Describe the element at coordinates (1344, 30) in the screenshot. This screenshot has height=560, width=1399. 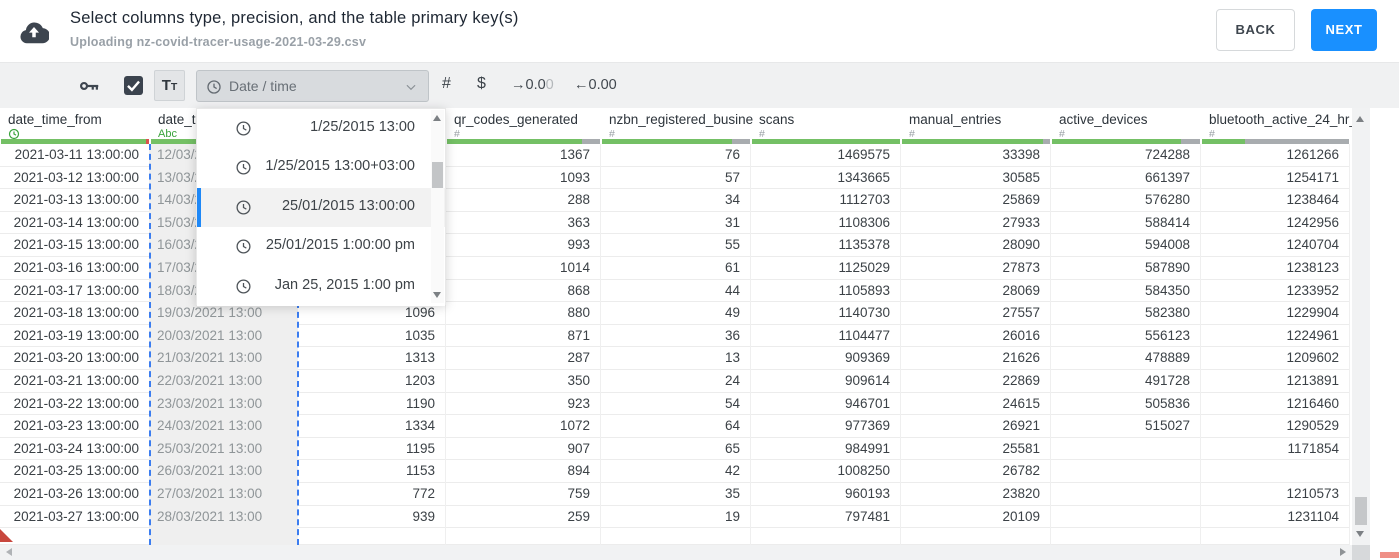
I see `next-button: NEXT` at that location.